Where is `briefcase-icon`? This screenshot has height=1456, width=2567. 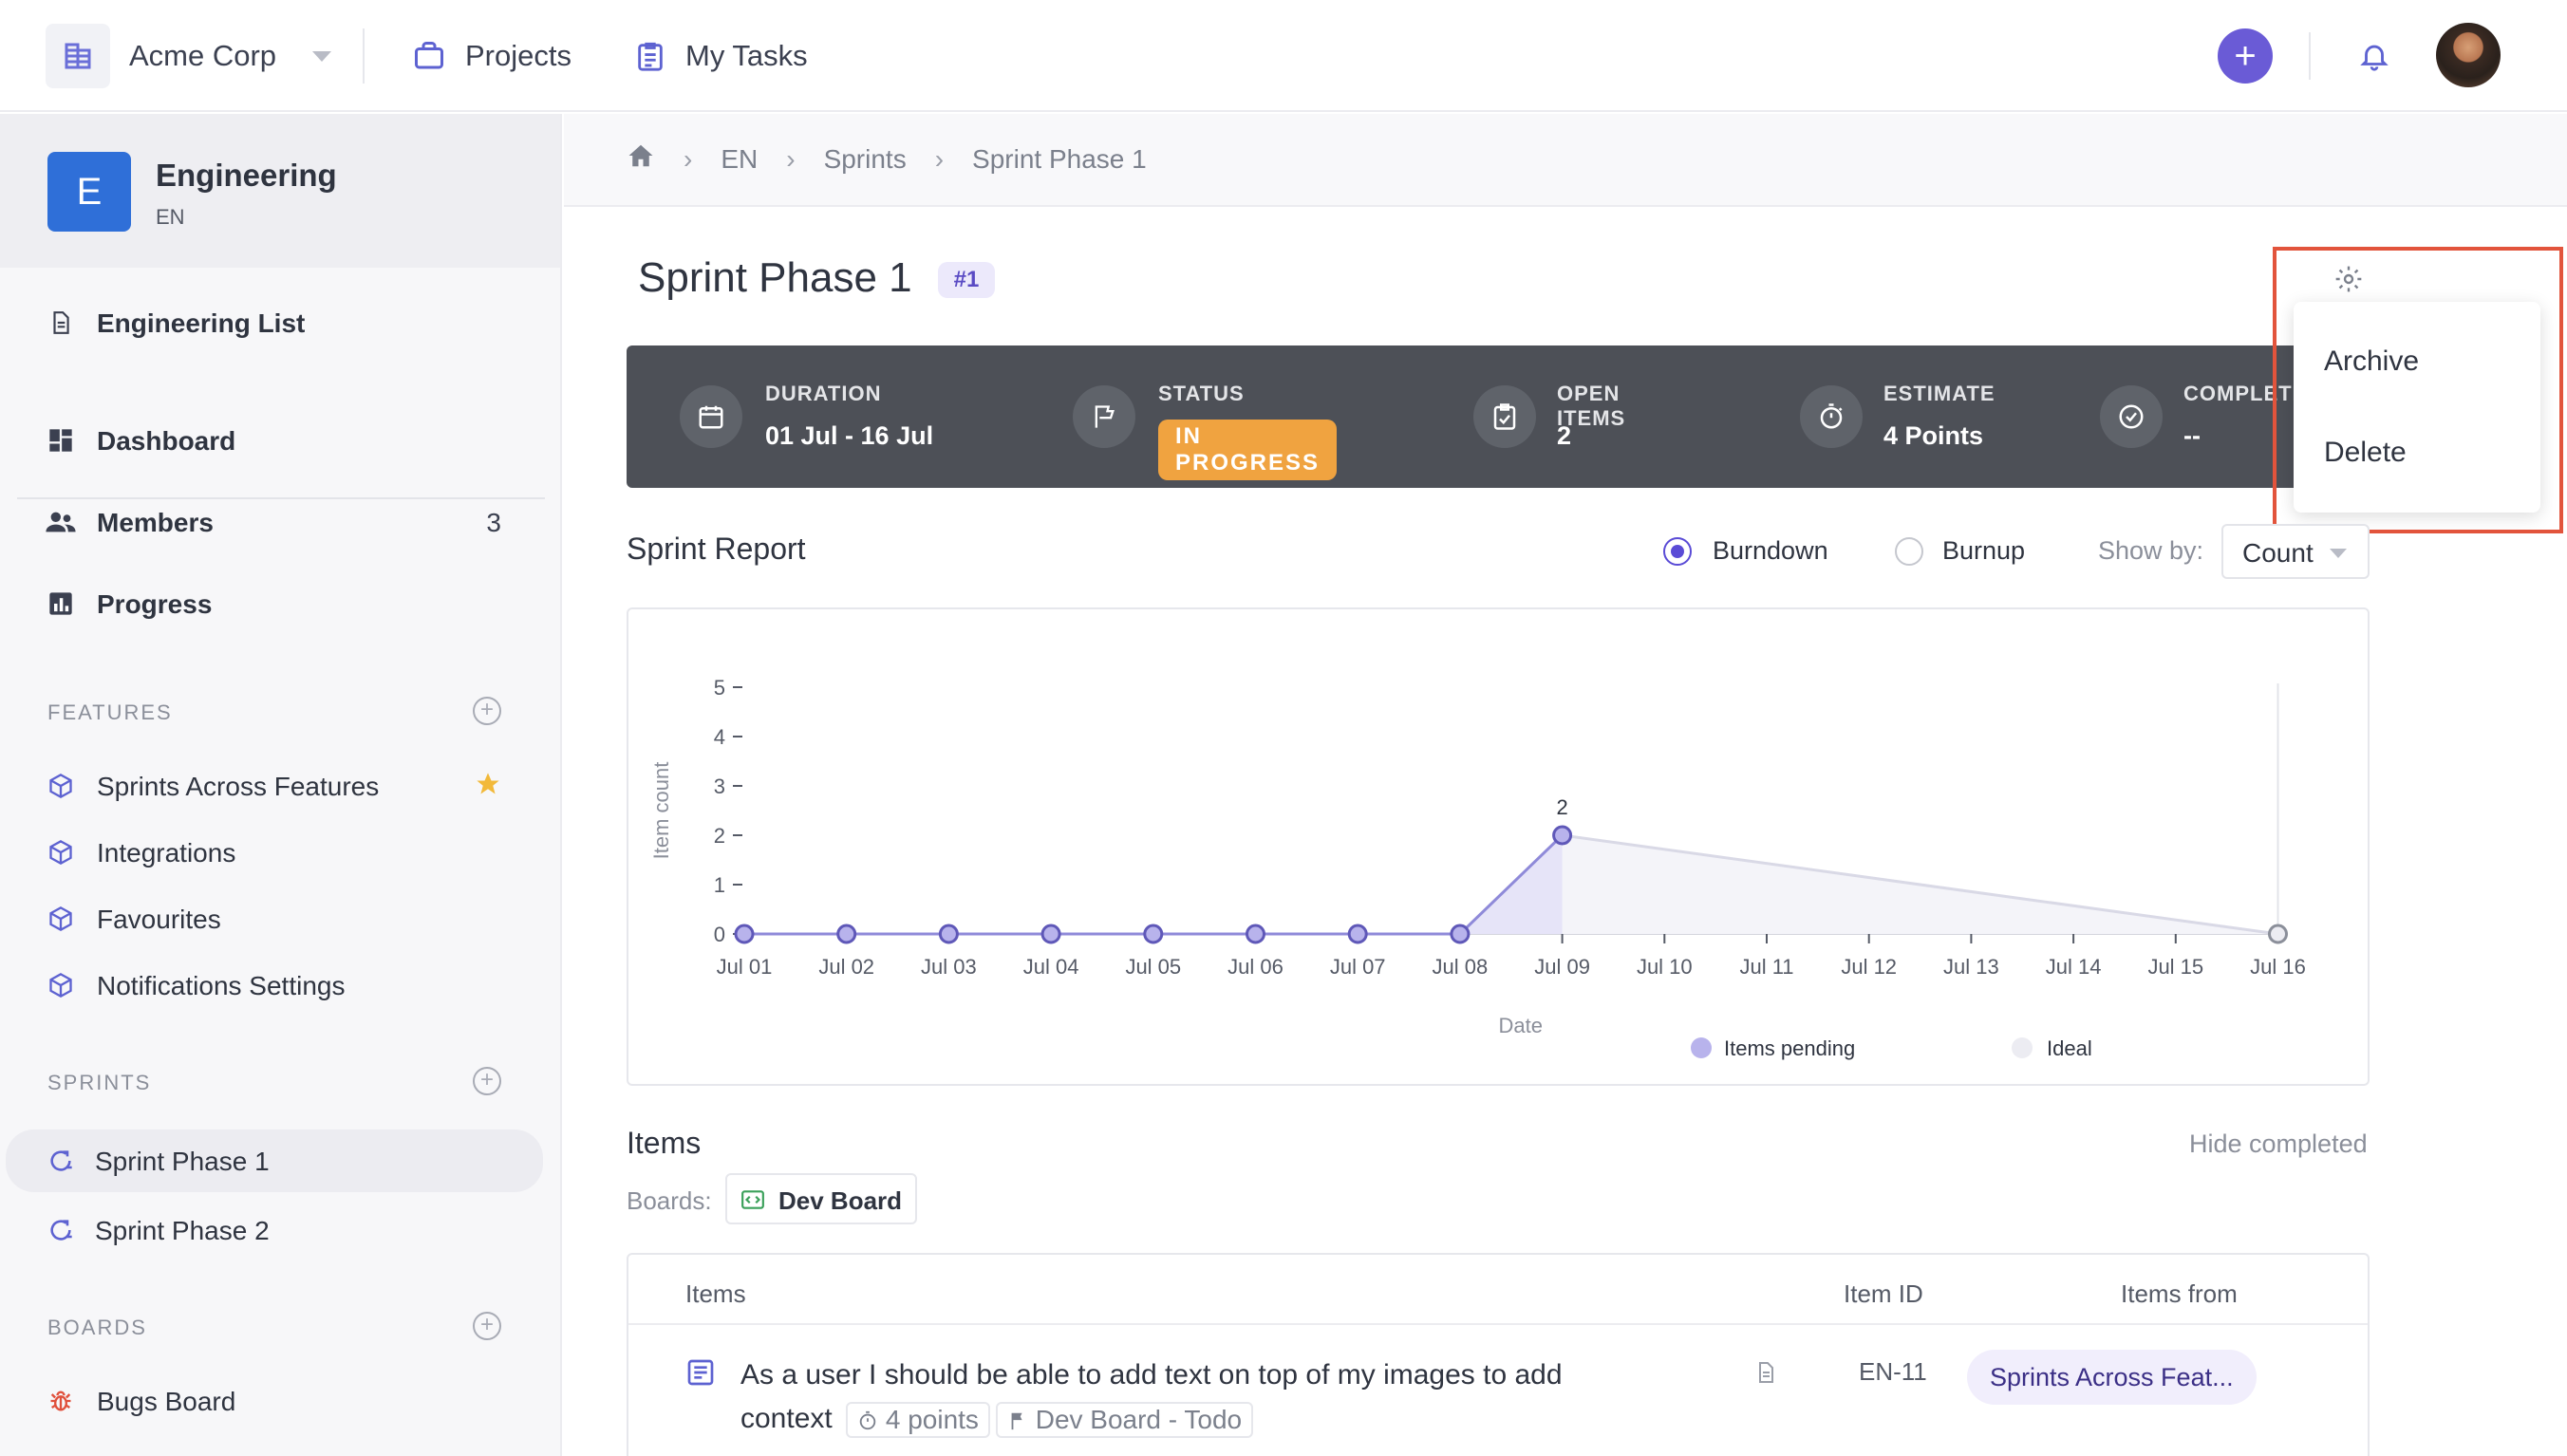
briefcase-icon is located at coordinates (429, 55).